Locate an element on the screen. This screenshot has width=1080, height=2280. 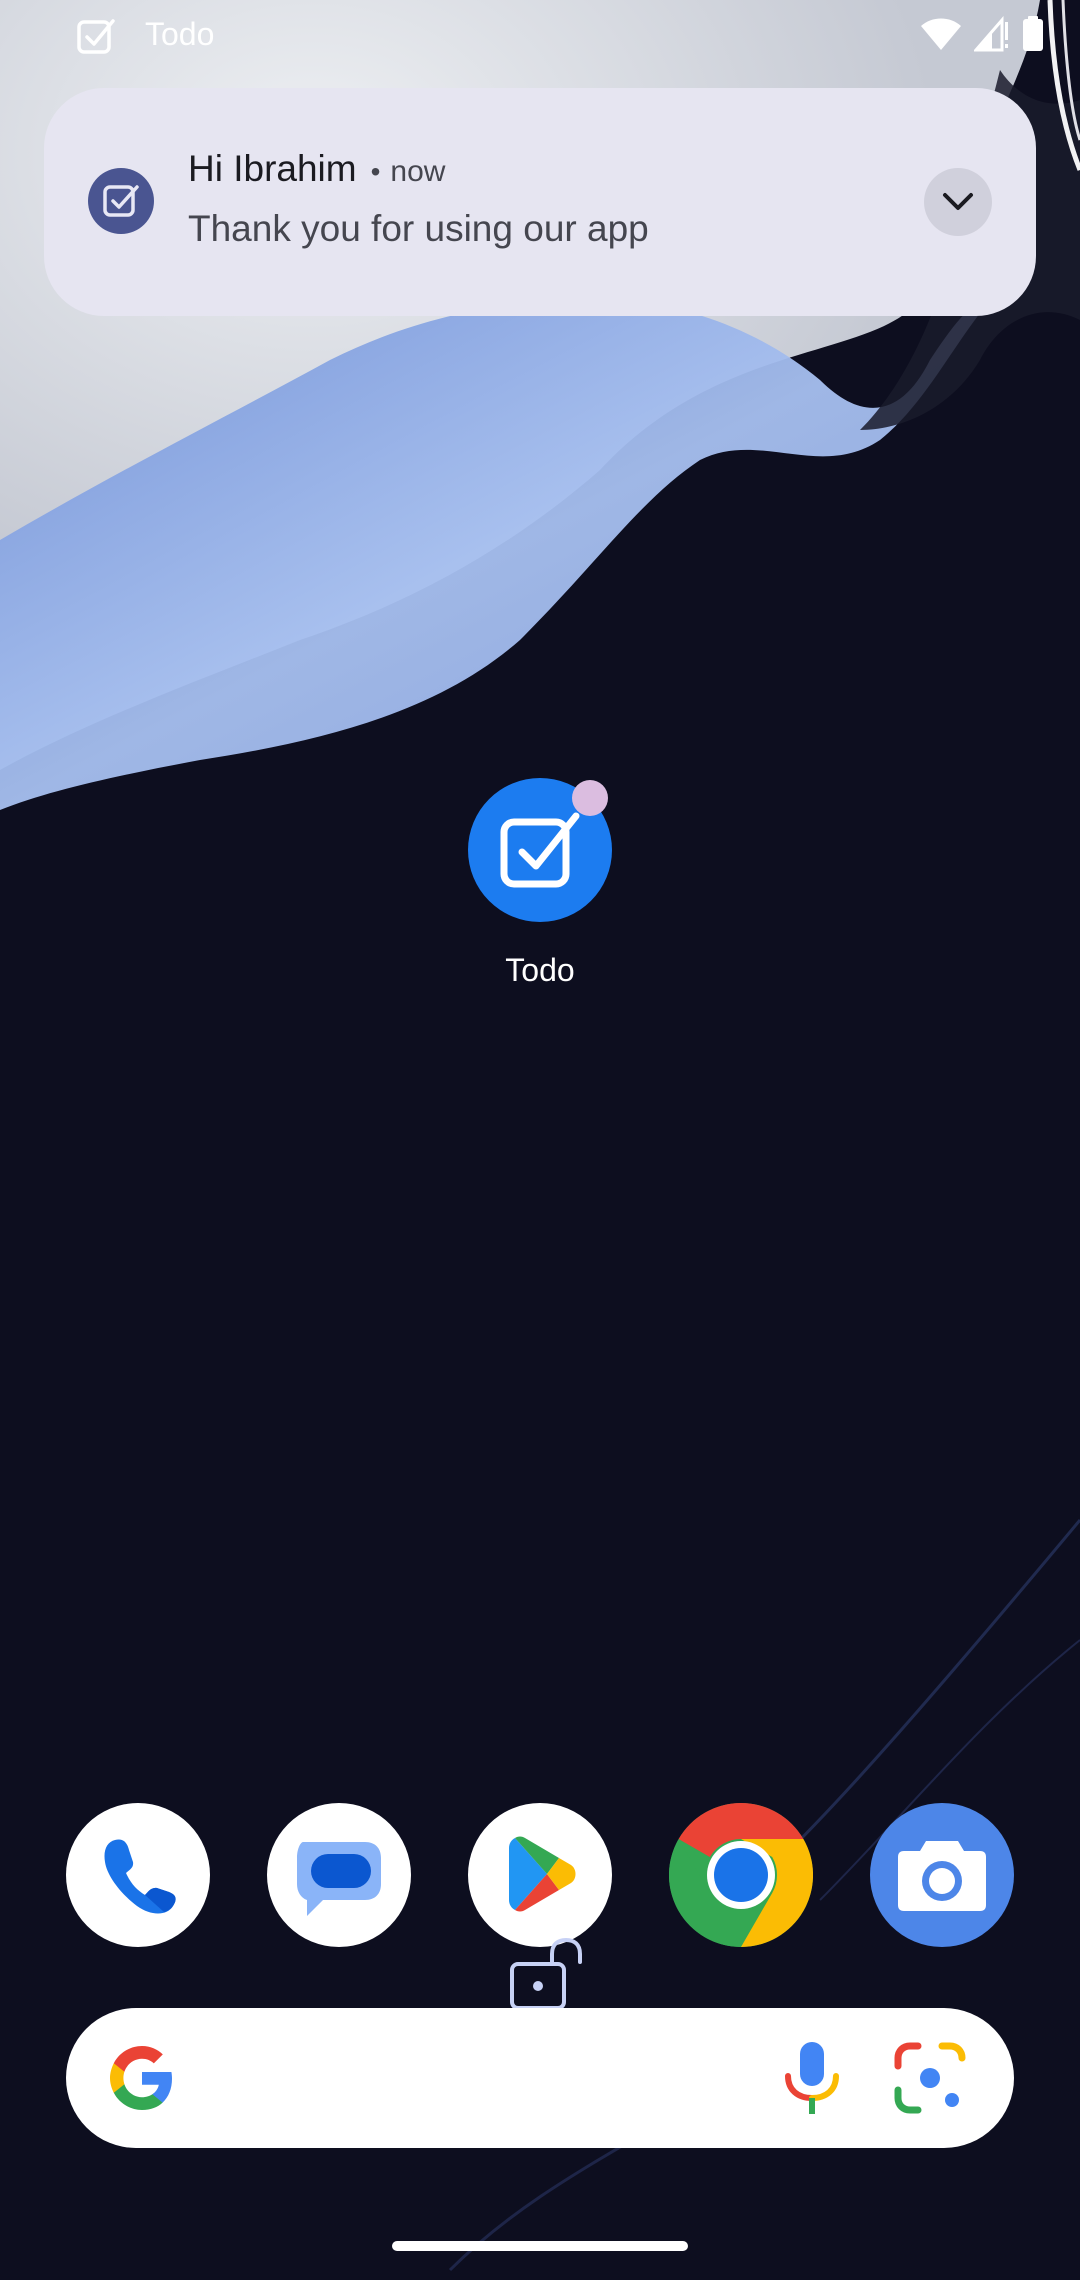
wifi-icon is located at coordinates (941, 34).